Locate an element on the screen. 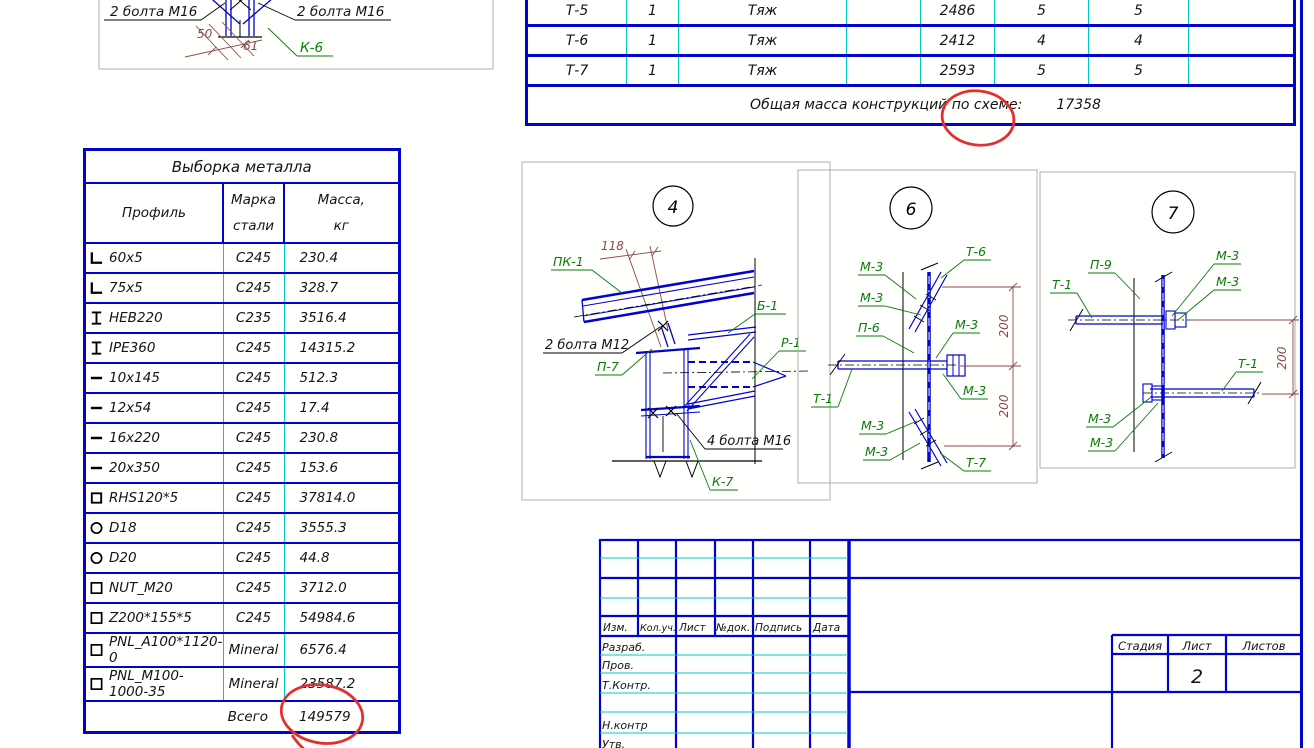 Image resolution: width=1314 pixels, height=748 pixels. mass-value: 44.8 is located at coordinates (341, 558).